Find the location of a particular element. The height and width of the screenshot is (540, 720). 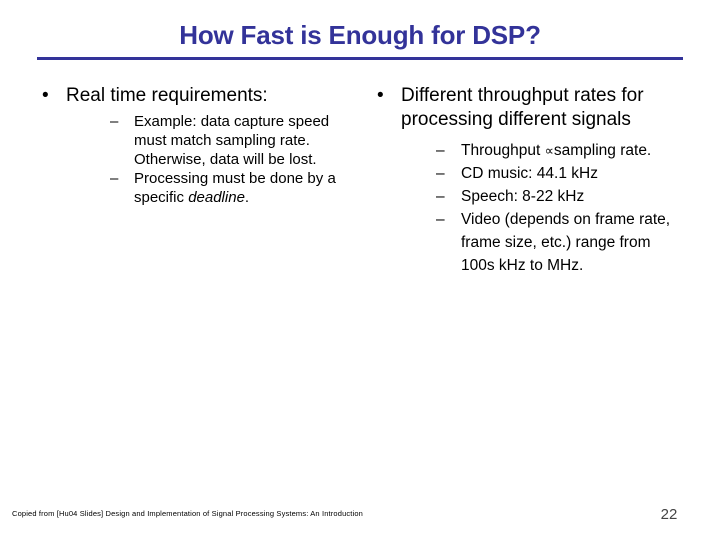

title-block: How Fast is Enough for DSP? is located at coordinates (360, 40).